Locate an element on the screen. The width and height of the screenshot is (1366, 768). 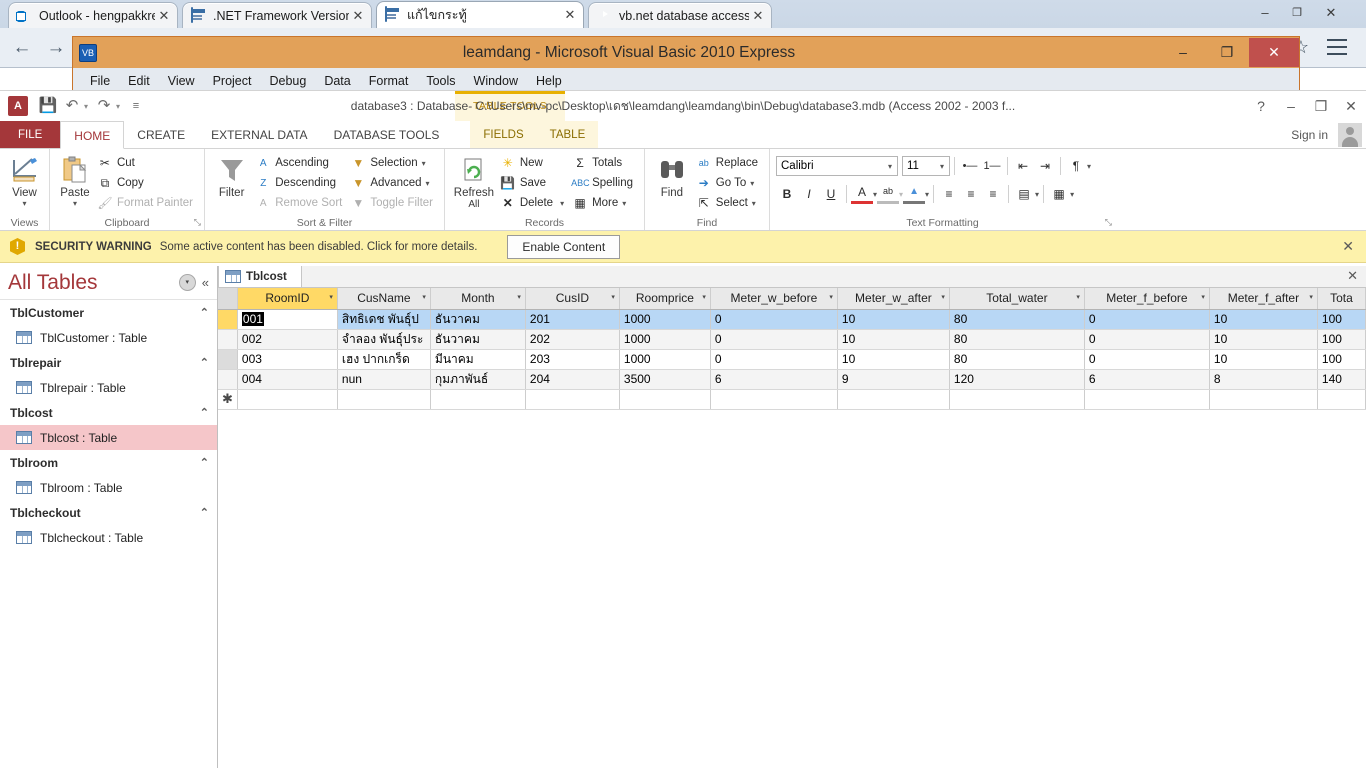
nav-item-tblcost-table: Tblcost : Table is located at coordinates (108, 437).